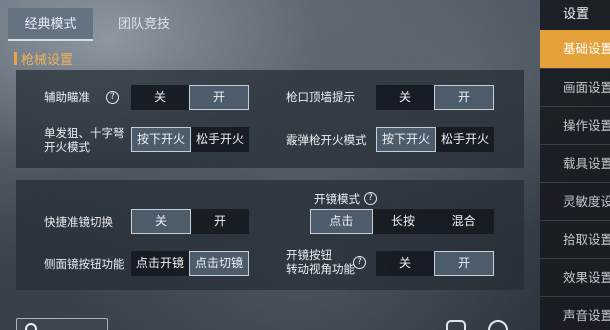 This screenshot has width=610, height=330. I want to click on aim-assist-toggle: 关 开, so click(190, 97).